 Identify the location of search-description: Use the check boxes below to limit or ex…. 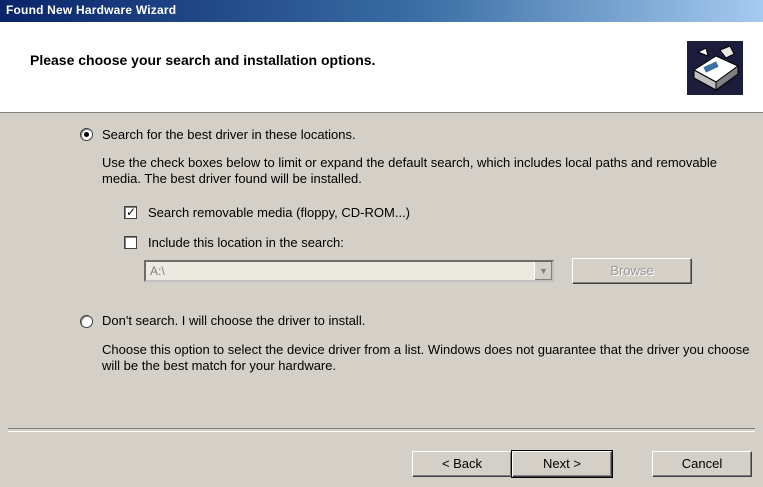
(409, 170).